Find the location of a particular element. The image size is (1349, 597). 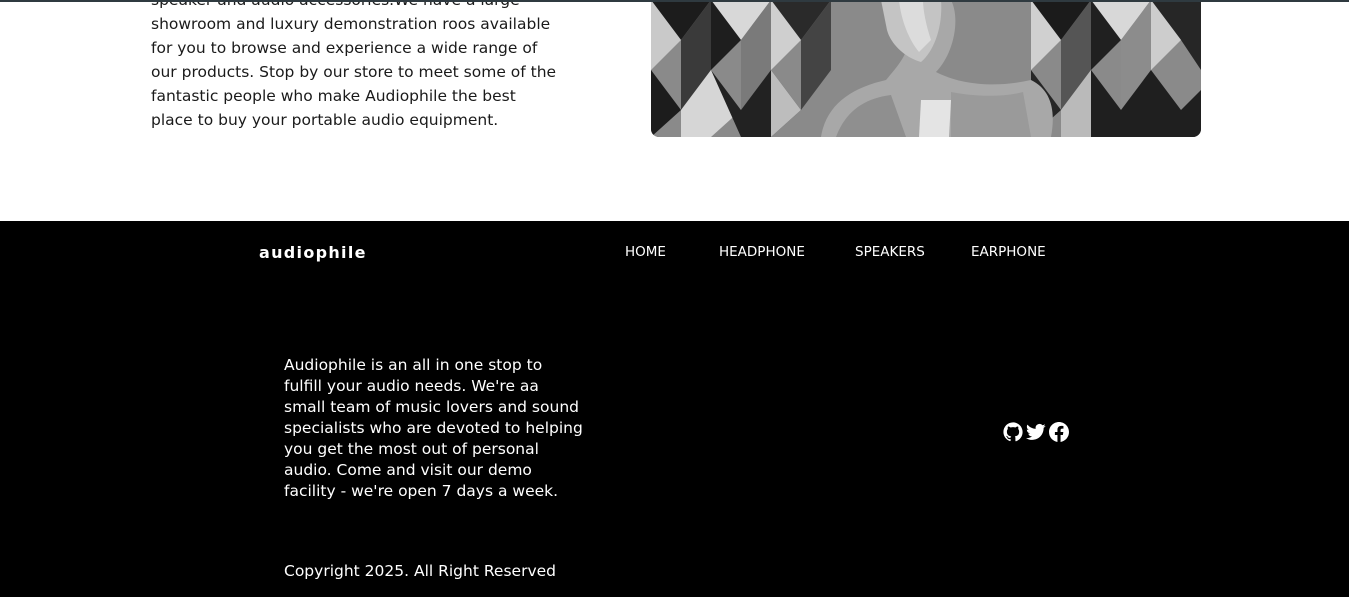

nav-link-home: HOME is located at coordinates (645, 252).